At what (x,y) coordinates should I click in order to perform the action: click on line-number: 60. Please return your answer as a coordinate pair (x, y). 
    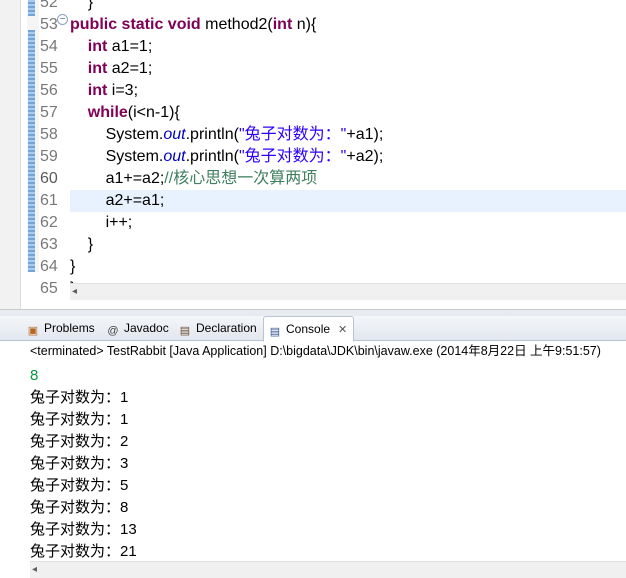
    Looking at the image, I should click on (49, 178).